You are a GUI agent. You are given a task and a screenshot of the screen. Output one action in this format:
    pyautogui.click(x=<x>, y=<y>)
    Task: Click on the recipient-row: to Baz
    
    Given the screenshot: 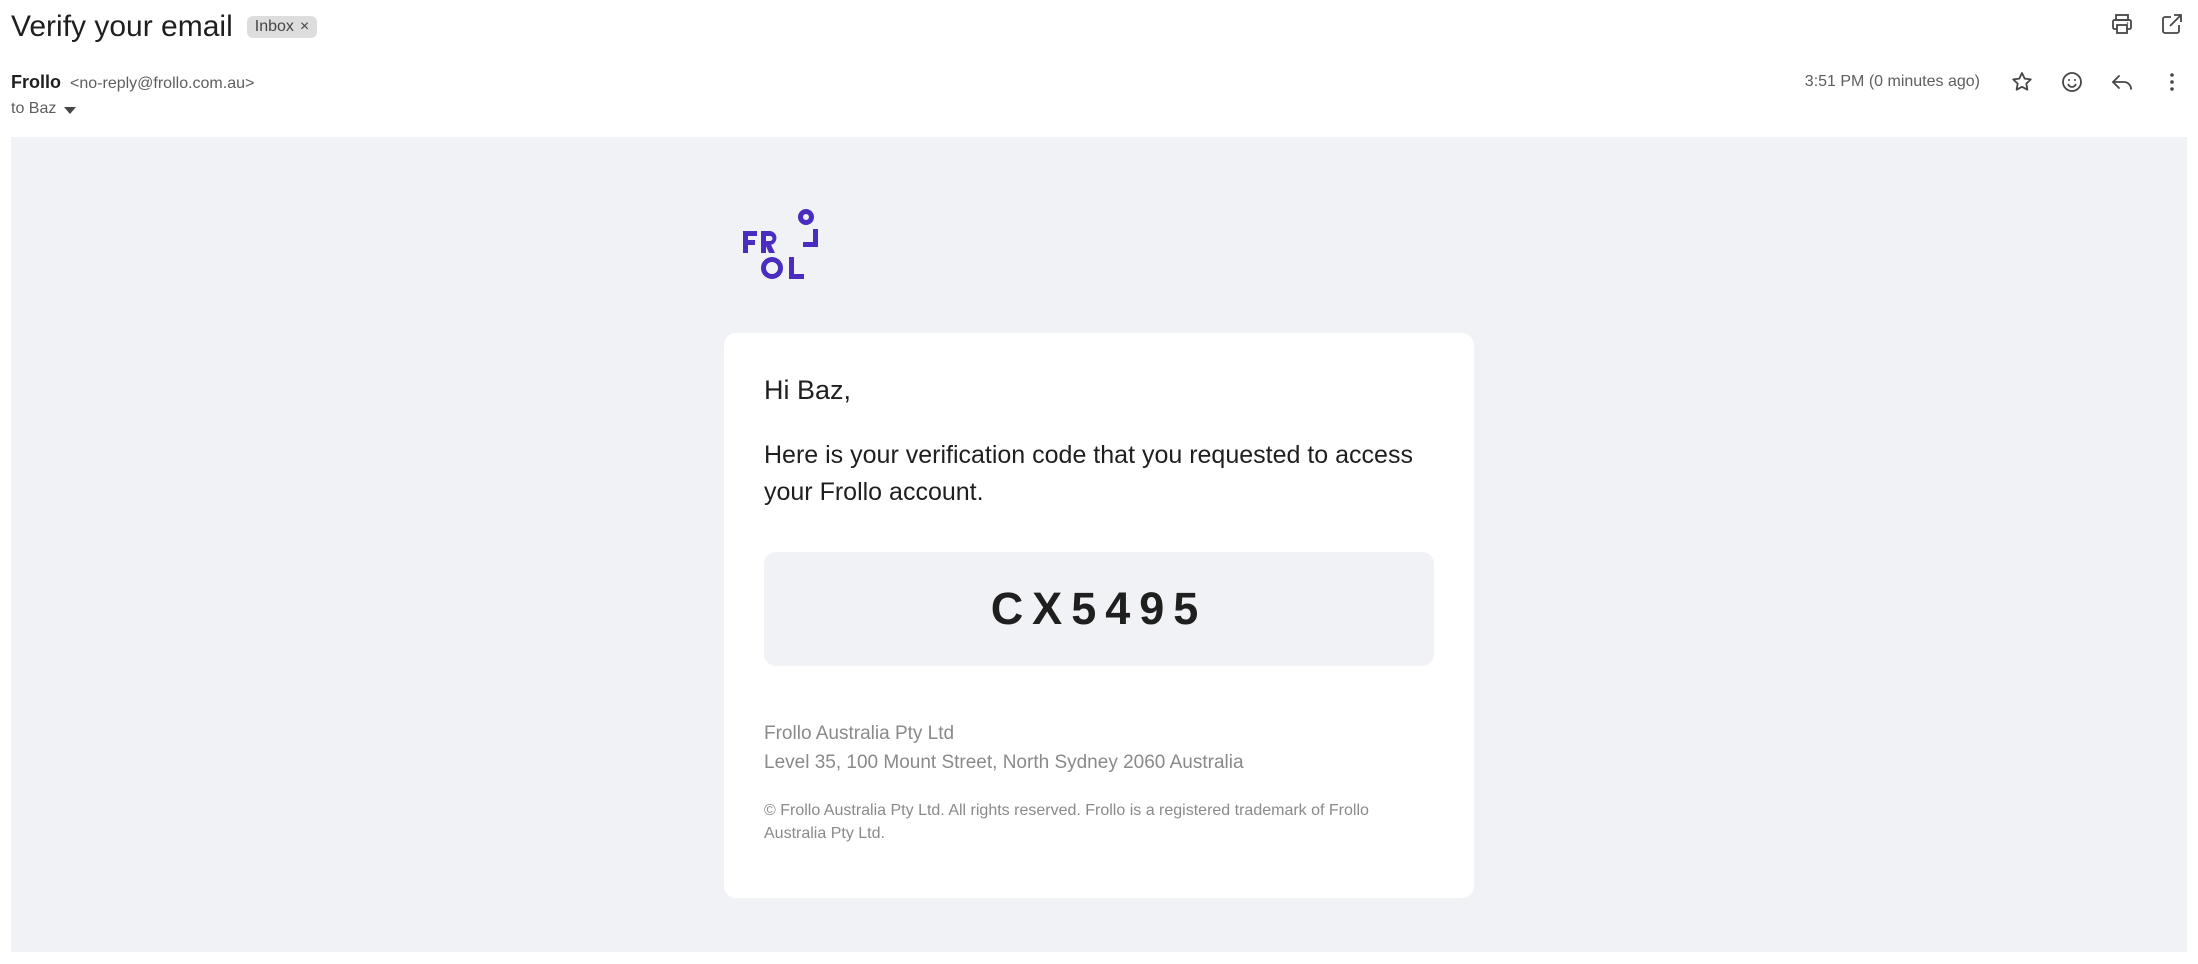 What is the action you would take?
    pyautogui.click(x=44, y=109)
    